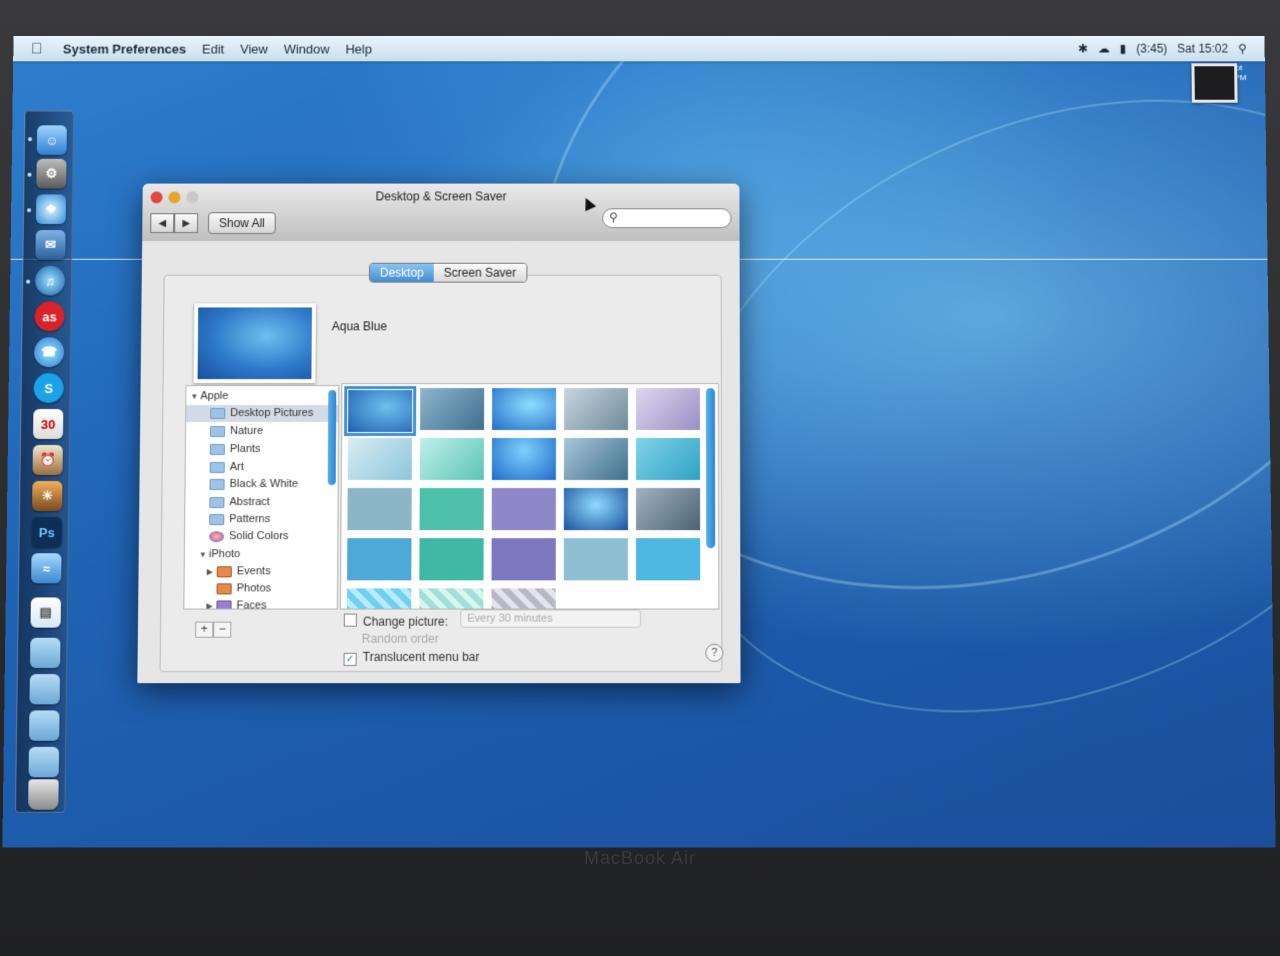 The image size is (1280, 956). What do you see at coordinates (262, 519) in the screenshot?
I see `source-item: Patterns` at bounding box center [262, 519].